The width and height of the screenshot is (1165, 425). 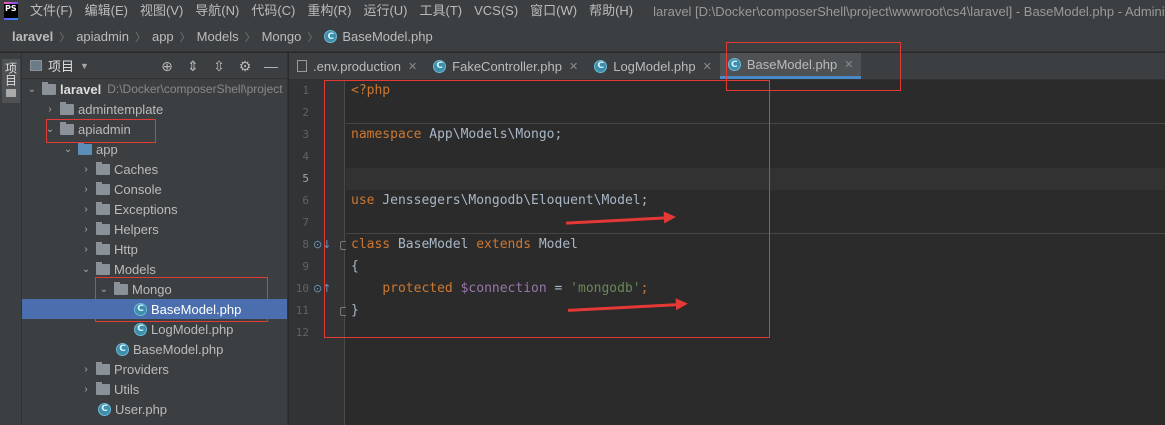 I want to click on tree-item-path: D:\Docker\composerShell\project, so click(x=195, y=89).